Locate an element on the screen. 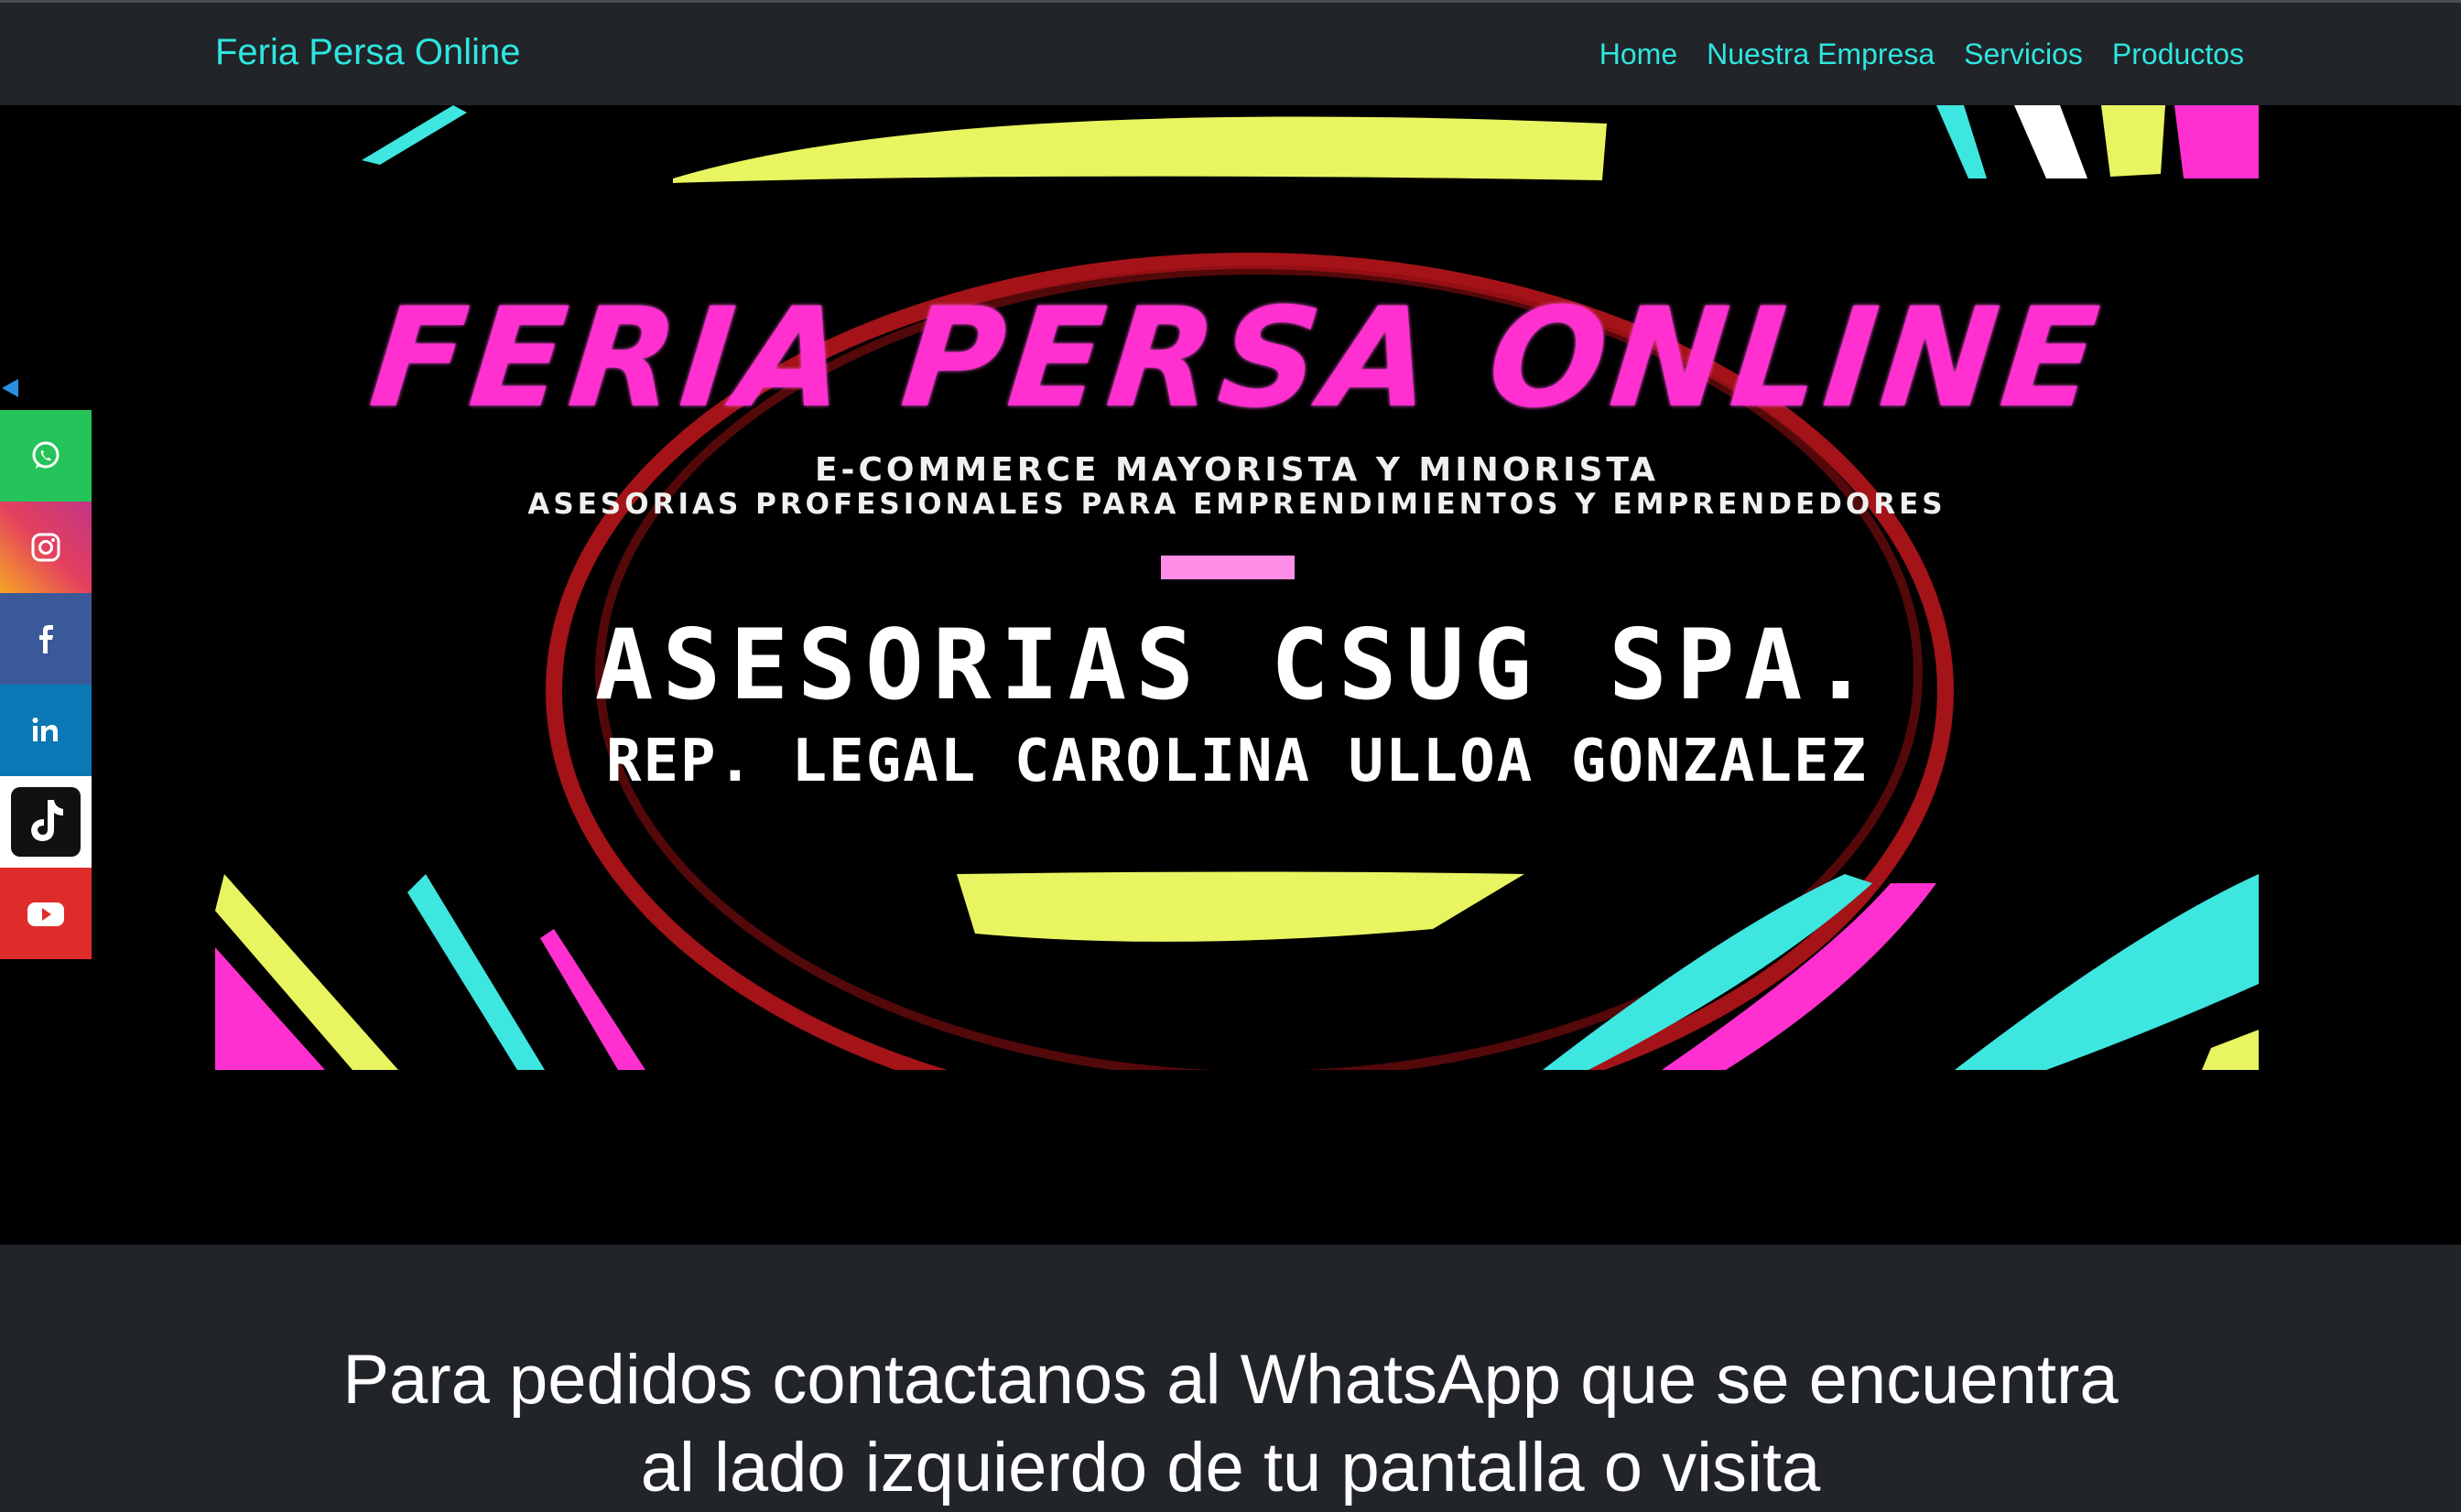  whatsapp-icon is located at coordinates (46, 455).